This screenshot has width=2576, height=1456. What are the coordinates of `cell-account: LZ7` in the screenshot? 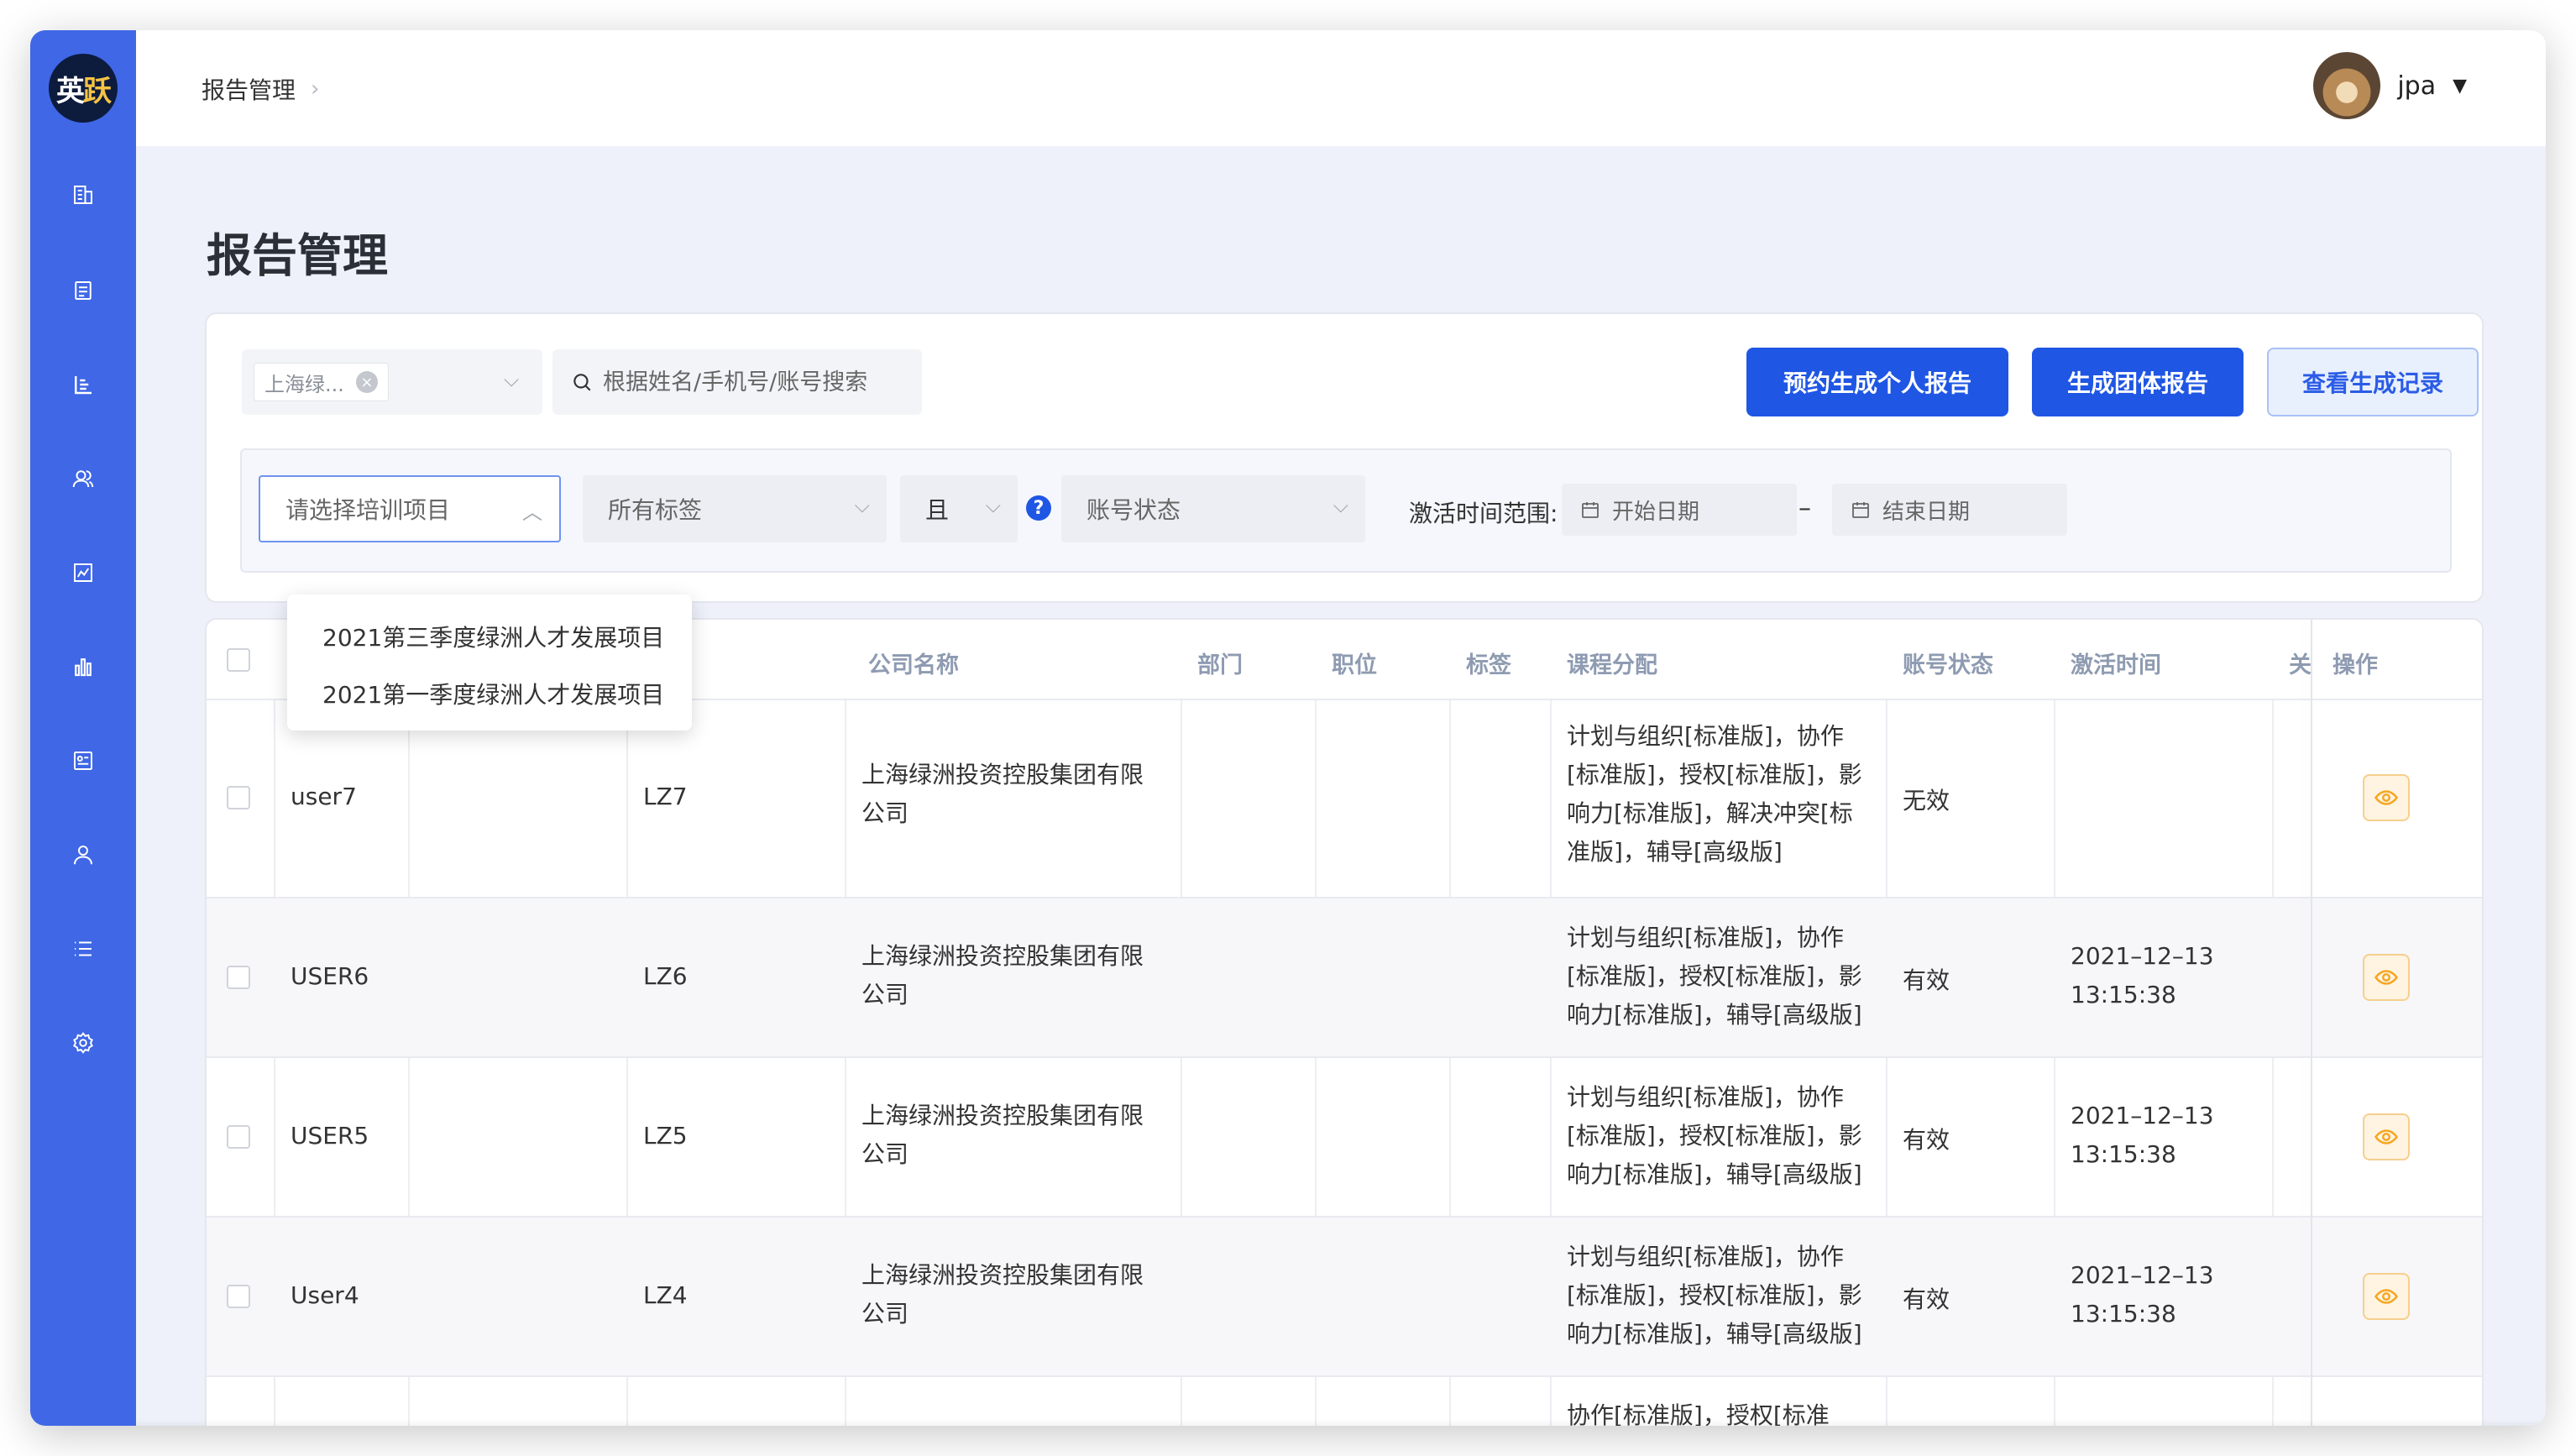 It's located at (665, 796).